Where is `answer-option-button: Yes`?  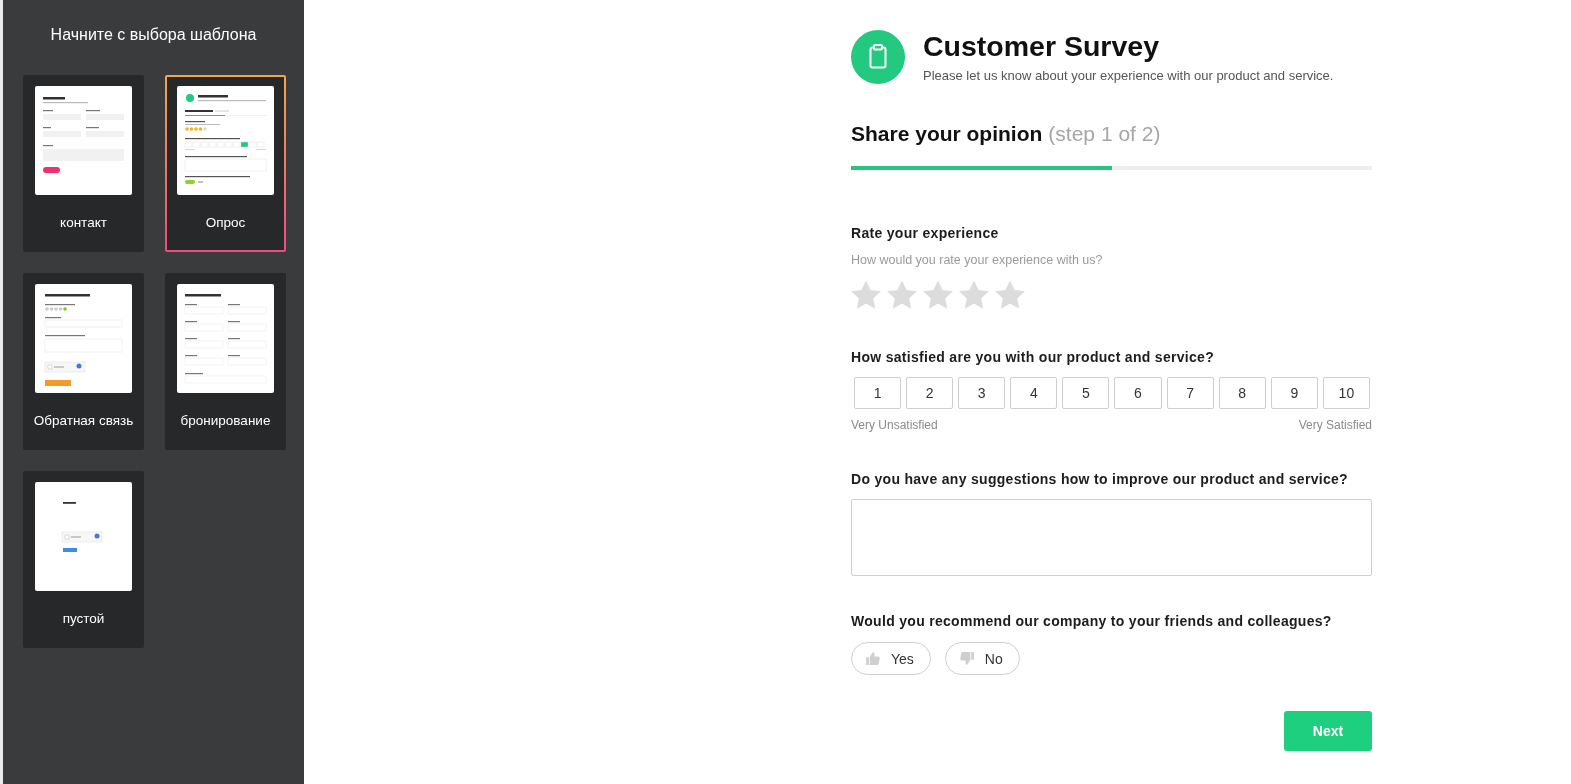
answer-option-button: Yes is located at coordinates (891, 658).